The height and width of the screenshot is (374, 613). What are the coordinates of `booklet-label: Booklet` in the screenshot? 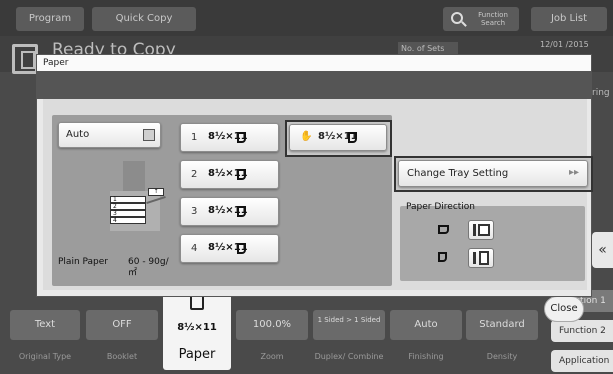 It's located at (122, 356).